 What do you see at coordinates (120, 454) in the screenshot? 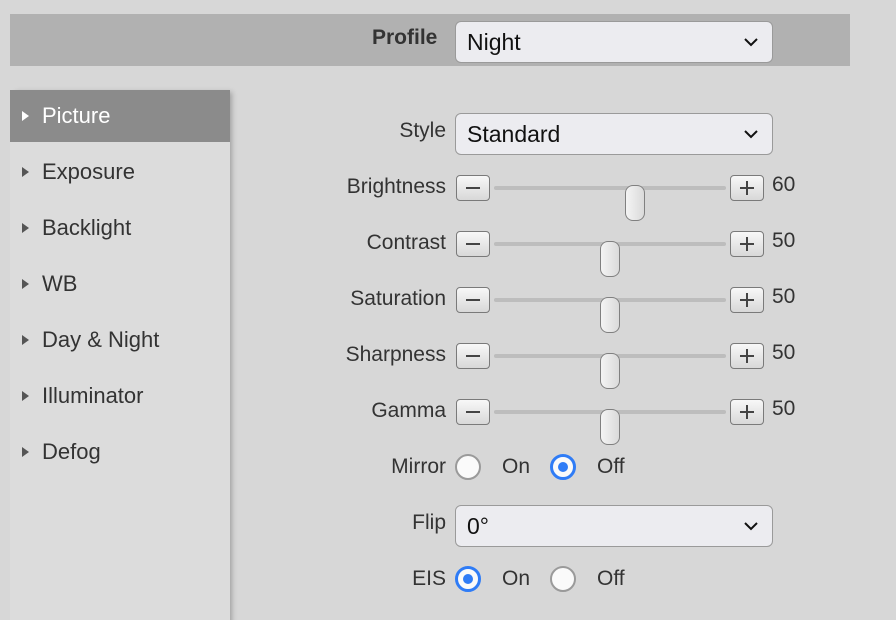
I see `sidebar-item-defog: Defog` at bounding box center [120, 454].